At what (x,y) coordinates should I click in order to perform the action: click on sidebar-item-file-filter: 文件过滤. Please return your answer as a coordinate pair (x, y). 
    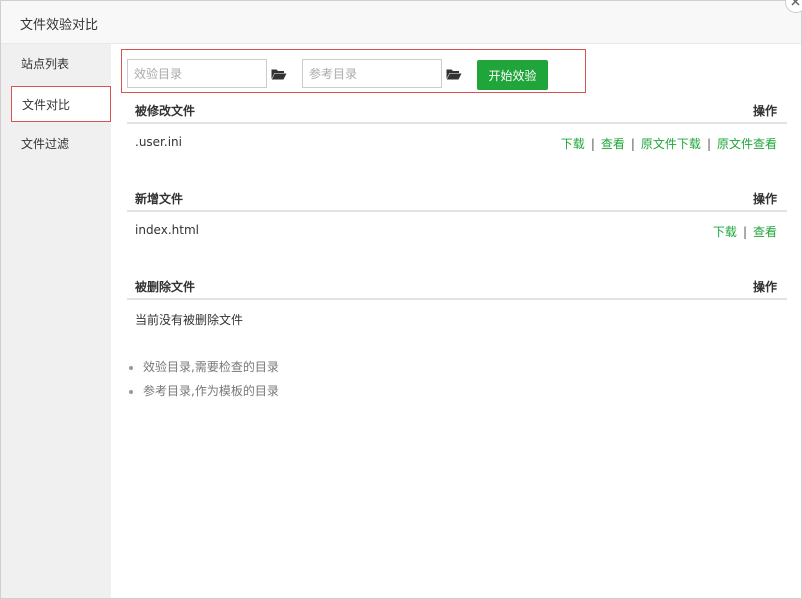
    Looking at the image, I should click on (56, 144).